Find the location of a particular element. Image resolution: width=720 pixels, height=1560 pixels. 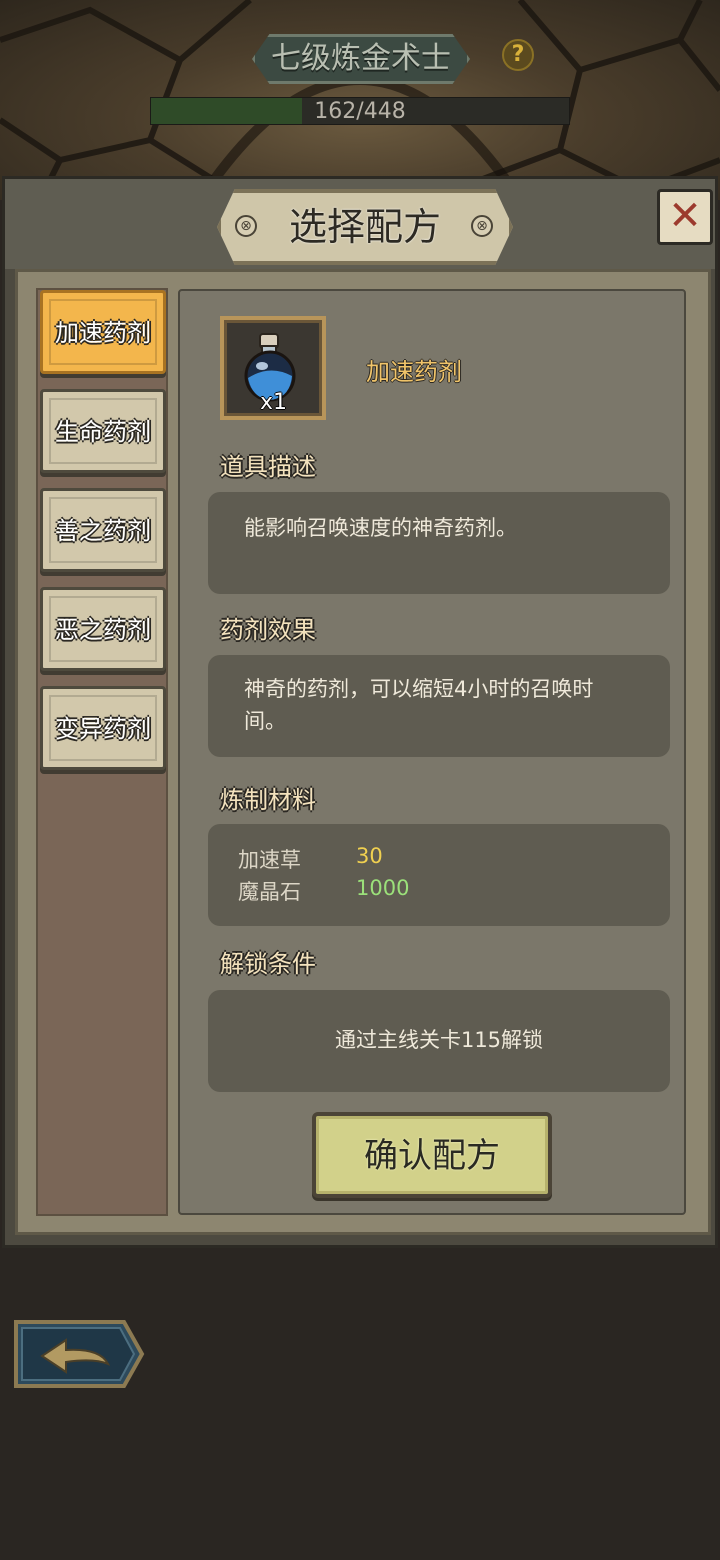

item-name: 加速药剂 is located at coordinates (414, 372).